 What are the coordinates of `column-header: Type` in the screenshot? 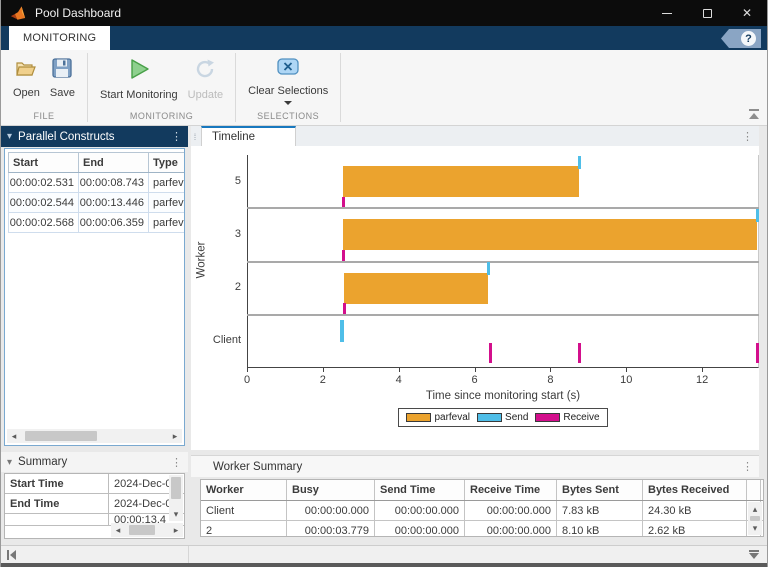 It's located at (166, 162).